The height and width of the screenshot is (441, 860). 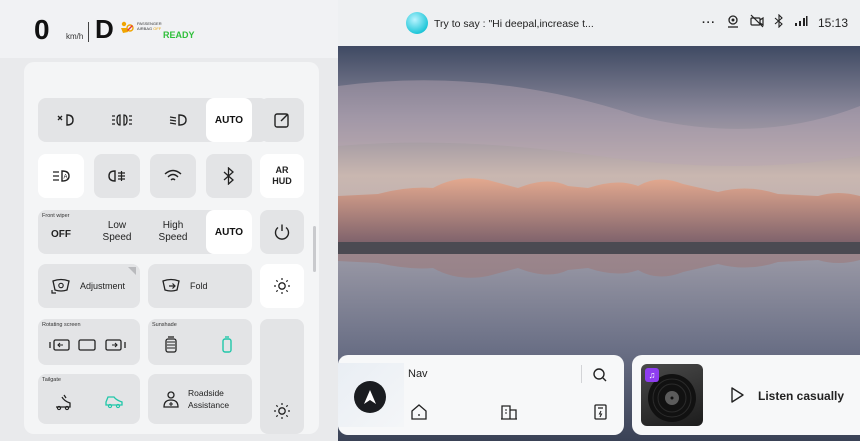 I want to click on wiper-high-speed-label: High Speed, so click(x=173, y=231).